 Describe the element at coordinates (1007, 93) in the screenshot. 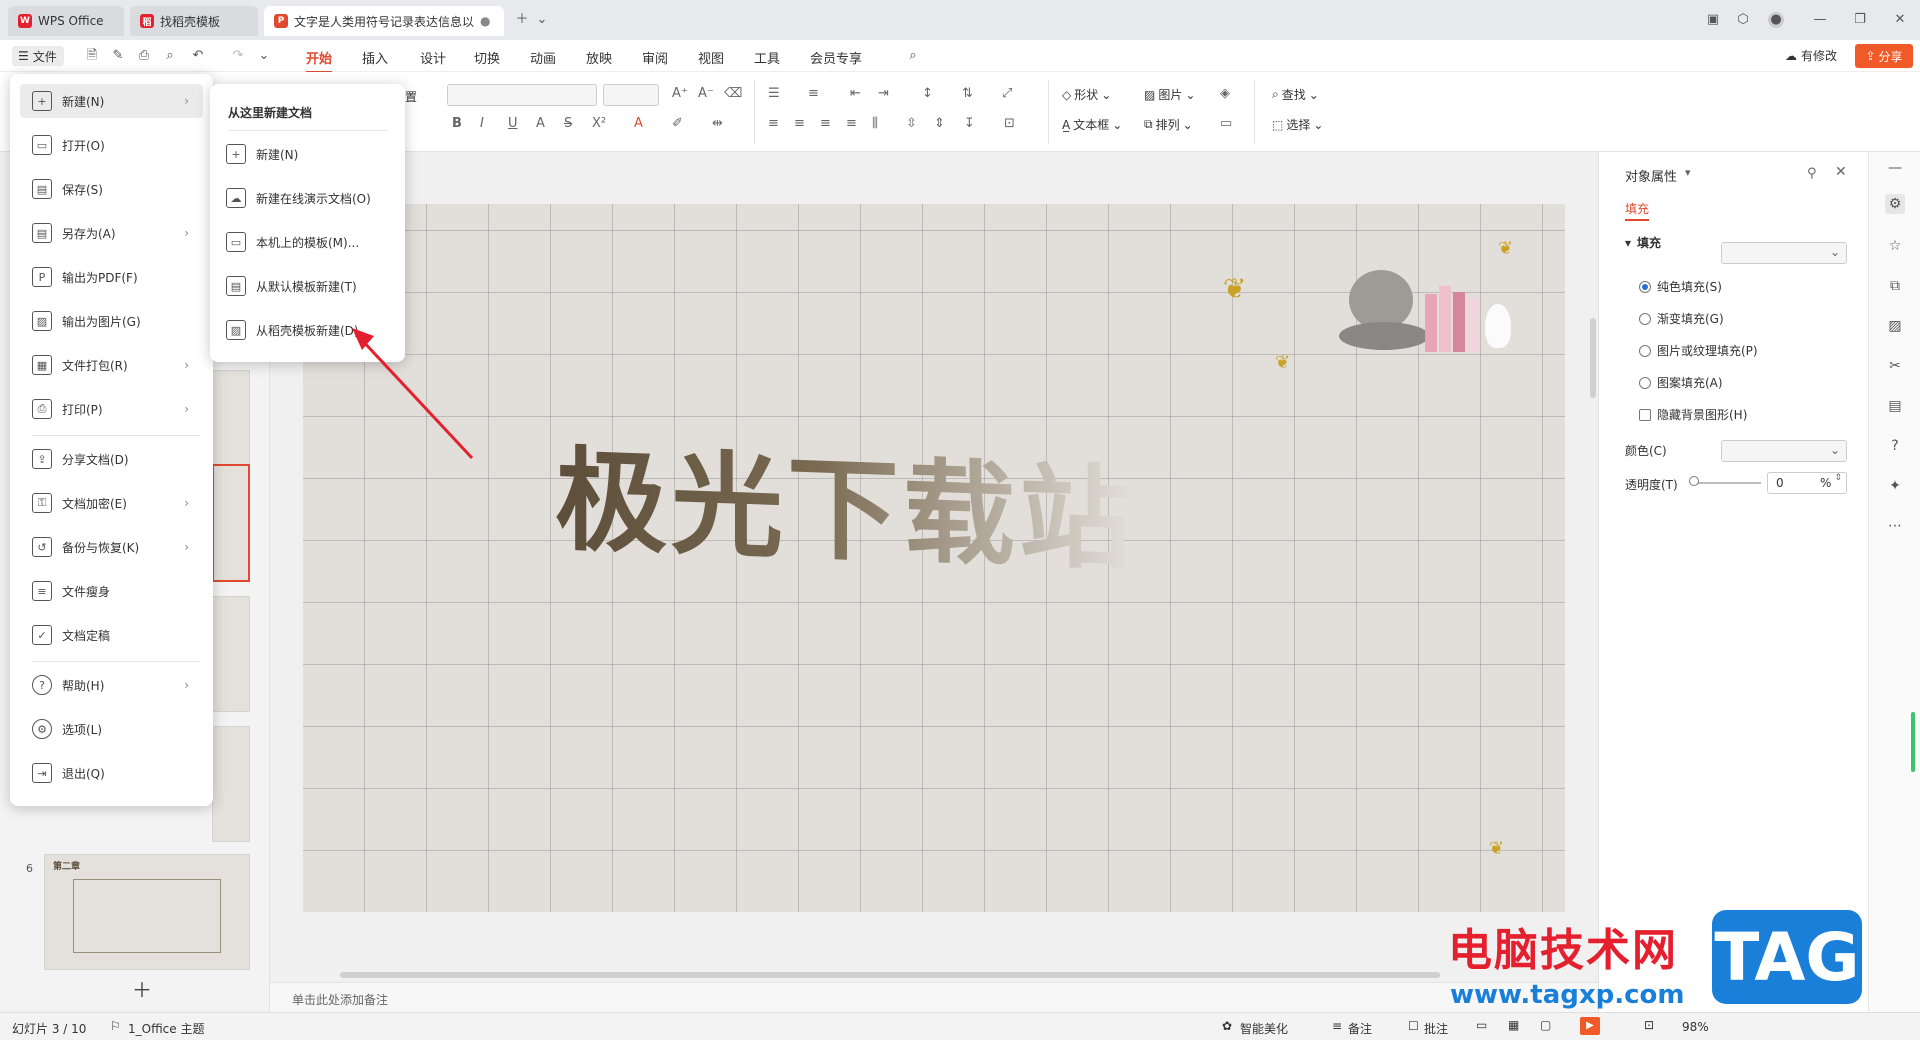

I see `text-direction-icon: ⤢` at that location.